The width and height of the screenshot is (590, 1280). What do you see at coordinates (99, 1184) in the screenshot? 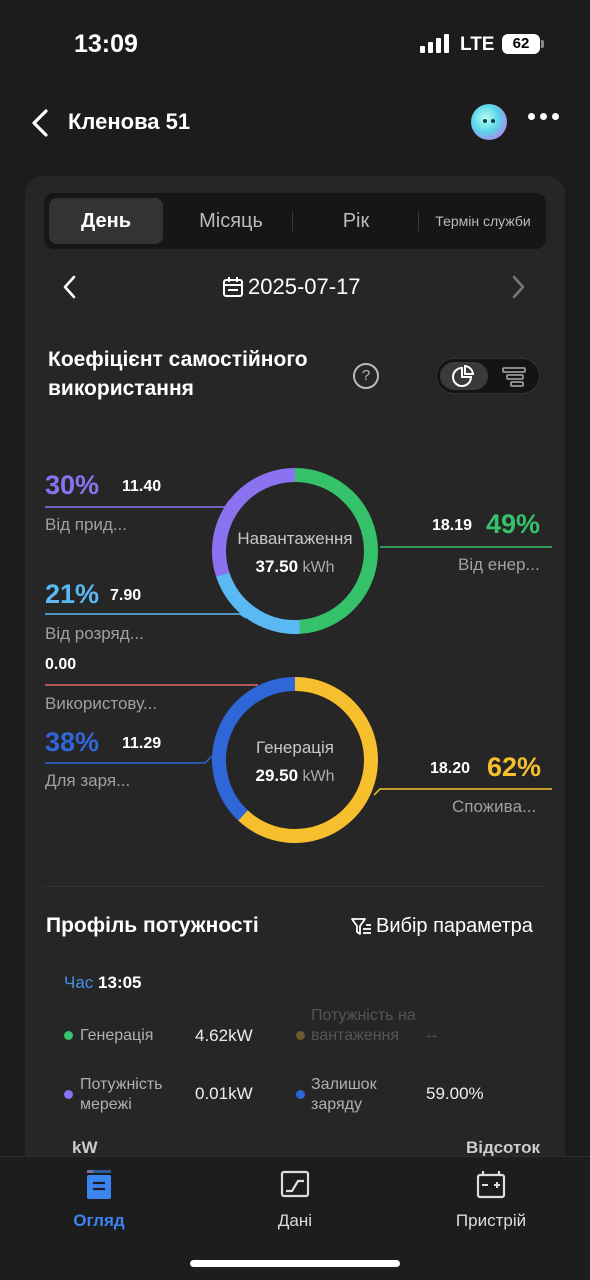
I see `overview-icon` at bounding box center [99, 1184].